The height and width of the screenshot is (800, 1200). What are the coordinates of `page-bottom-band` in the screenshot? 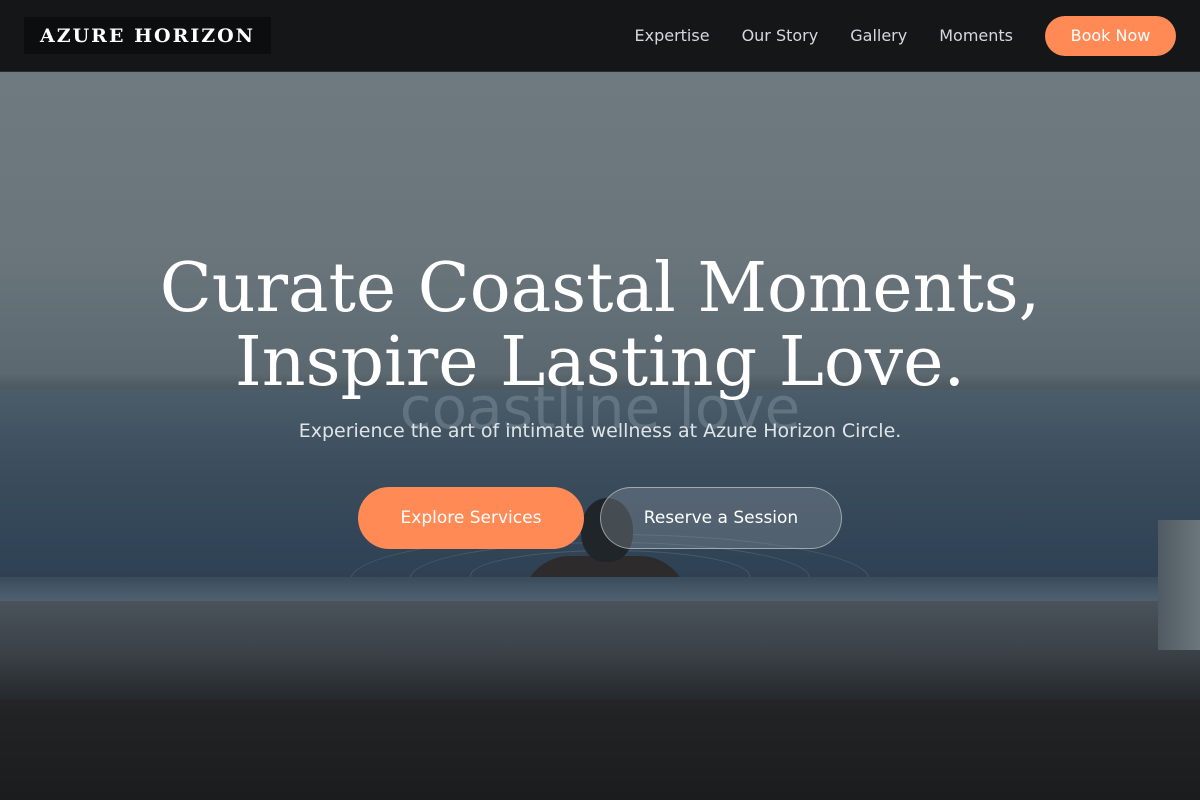 It's located at (600, 750).